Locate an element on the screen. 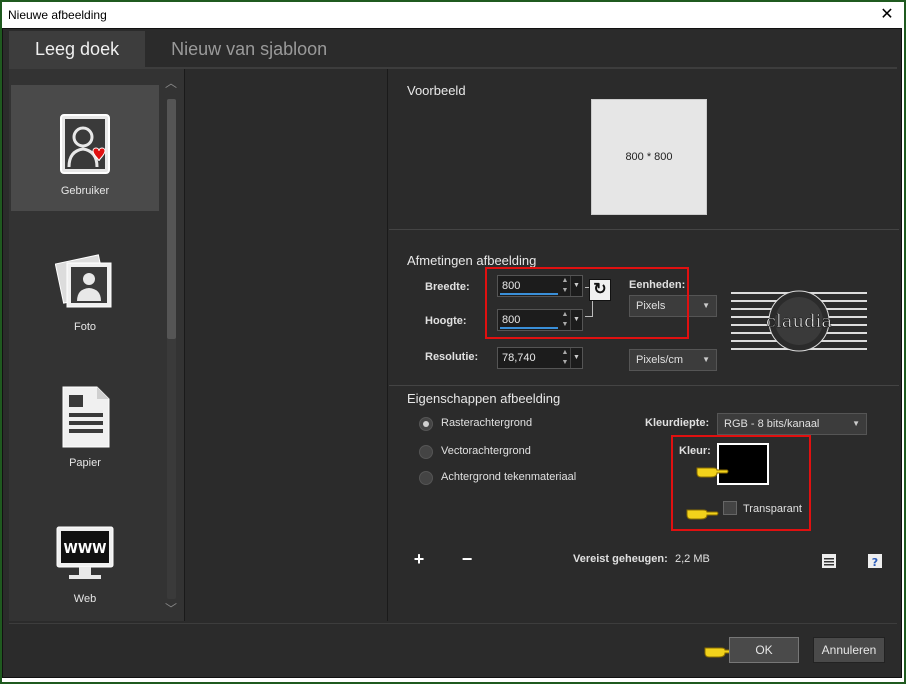 The height and width of the screenshot is (684, 906). preview-size-text: 800 * 800 is located at coordinates (649, 157).